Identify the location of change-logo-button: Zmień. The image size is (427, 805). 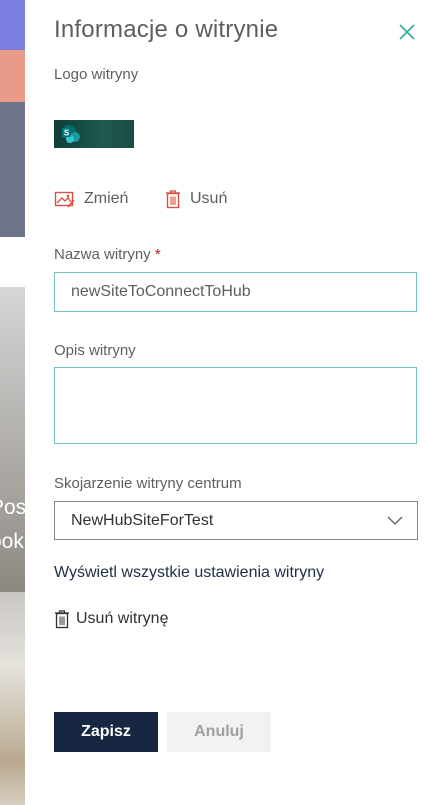
(91, 199).